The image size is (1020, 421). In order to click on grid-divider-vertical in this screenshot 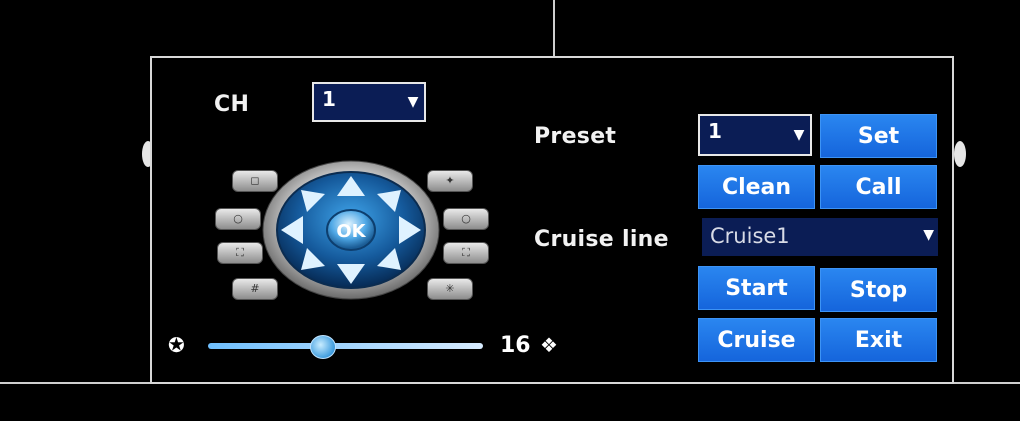, I will do `click(554, 28)`.